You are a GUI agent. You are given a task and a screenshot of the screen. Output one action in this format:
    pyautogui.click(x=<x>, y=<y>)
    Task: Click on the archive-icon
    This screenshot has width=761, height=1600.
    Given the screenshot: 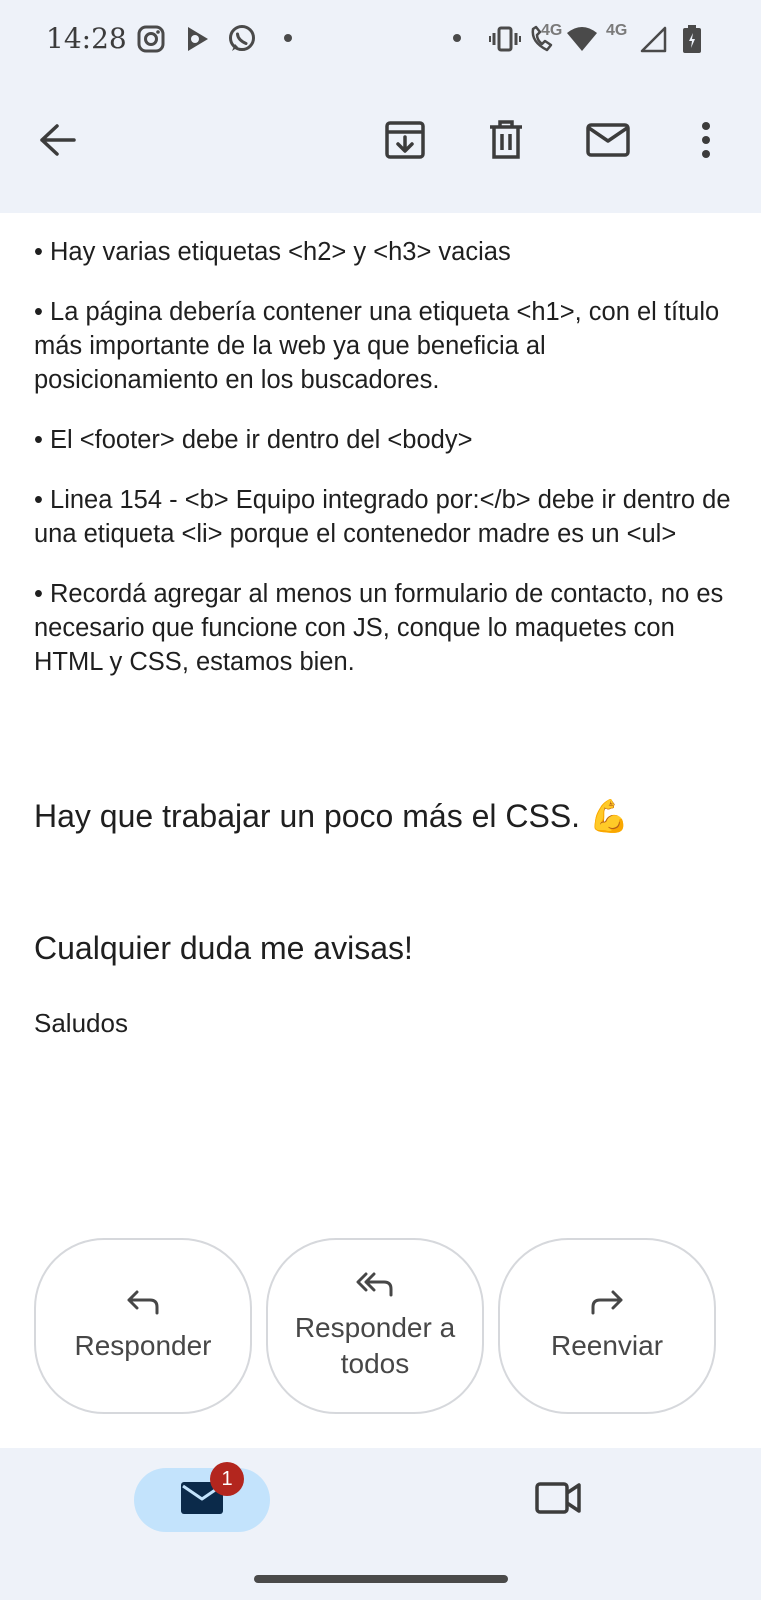 What is the action you would take?
    pyautogui.click(x=405, y=142)
    